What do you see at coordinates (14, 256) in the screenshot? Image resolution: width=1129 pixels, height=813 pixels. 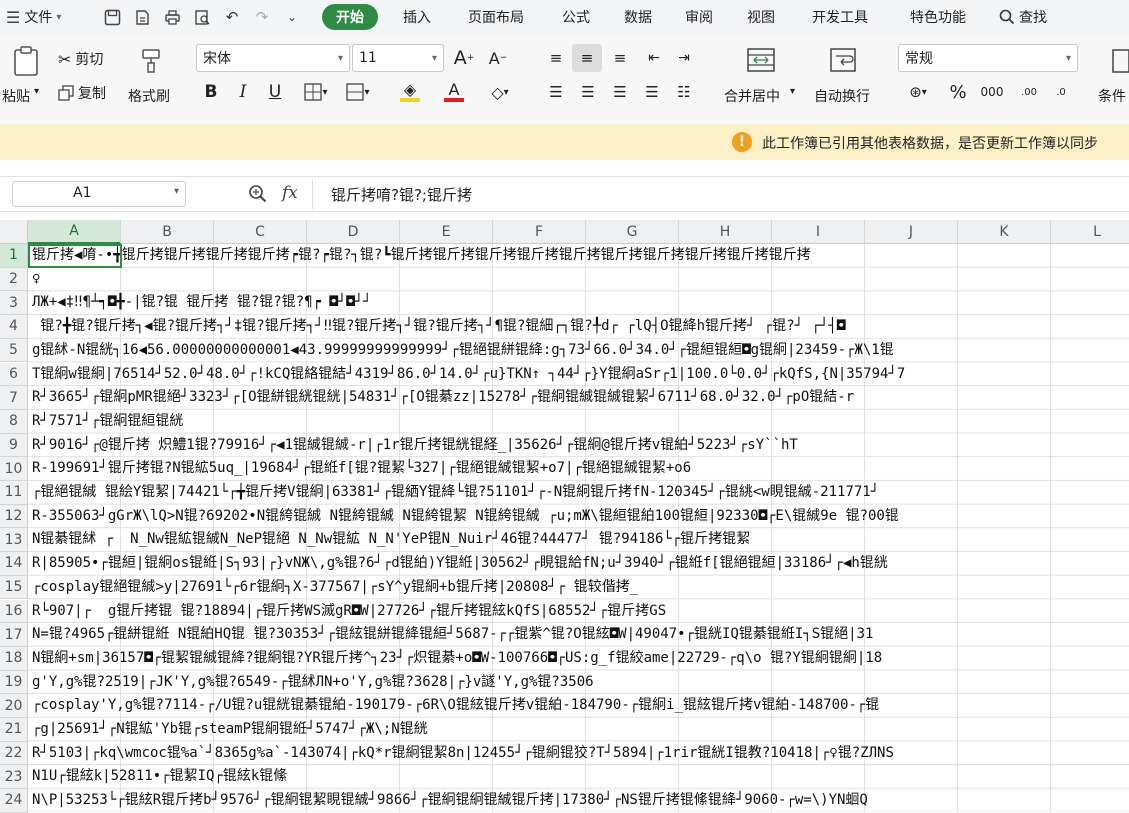 I see `row-header: 1` at bounding box center [14, 256].